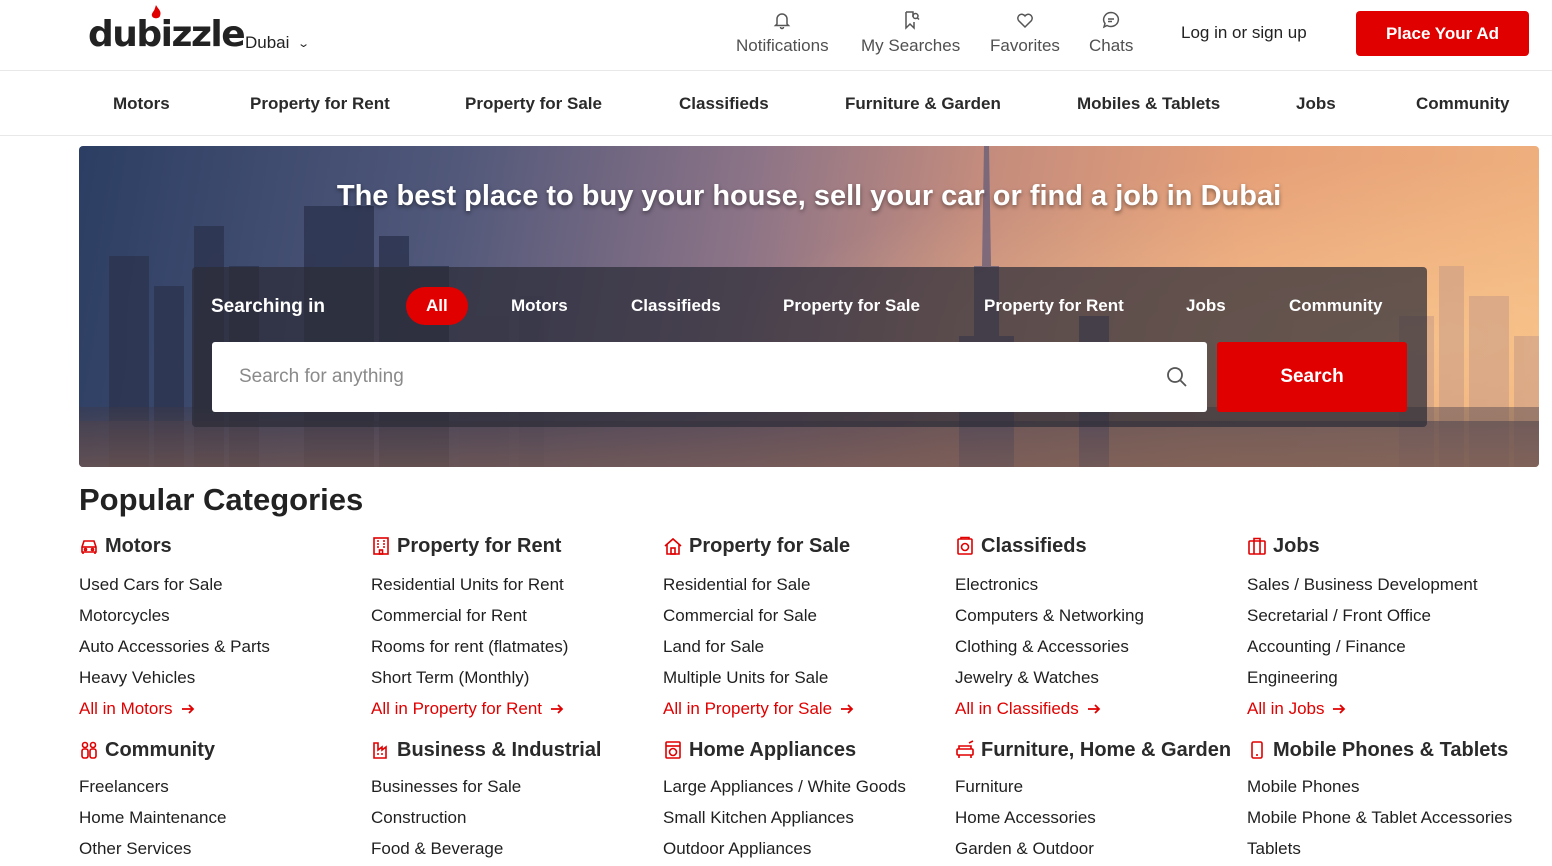  Describe the element at coordinates (380, 750) in the screenshot. I see `factory-icon` at that location.